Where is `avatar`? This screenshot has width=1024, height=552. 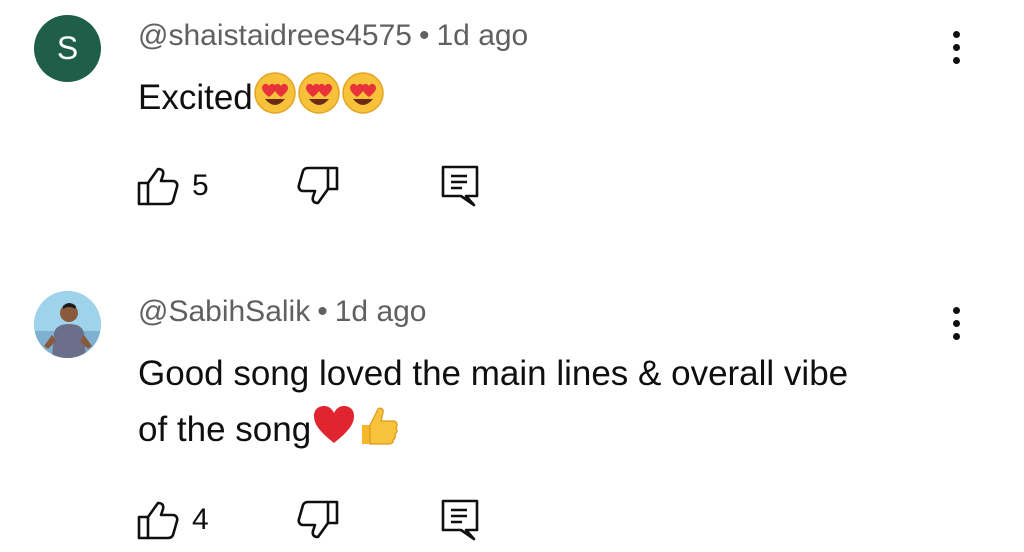 avatar is located at coordinates (67, 324).